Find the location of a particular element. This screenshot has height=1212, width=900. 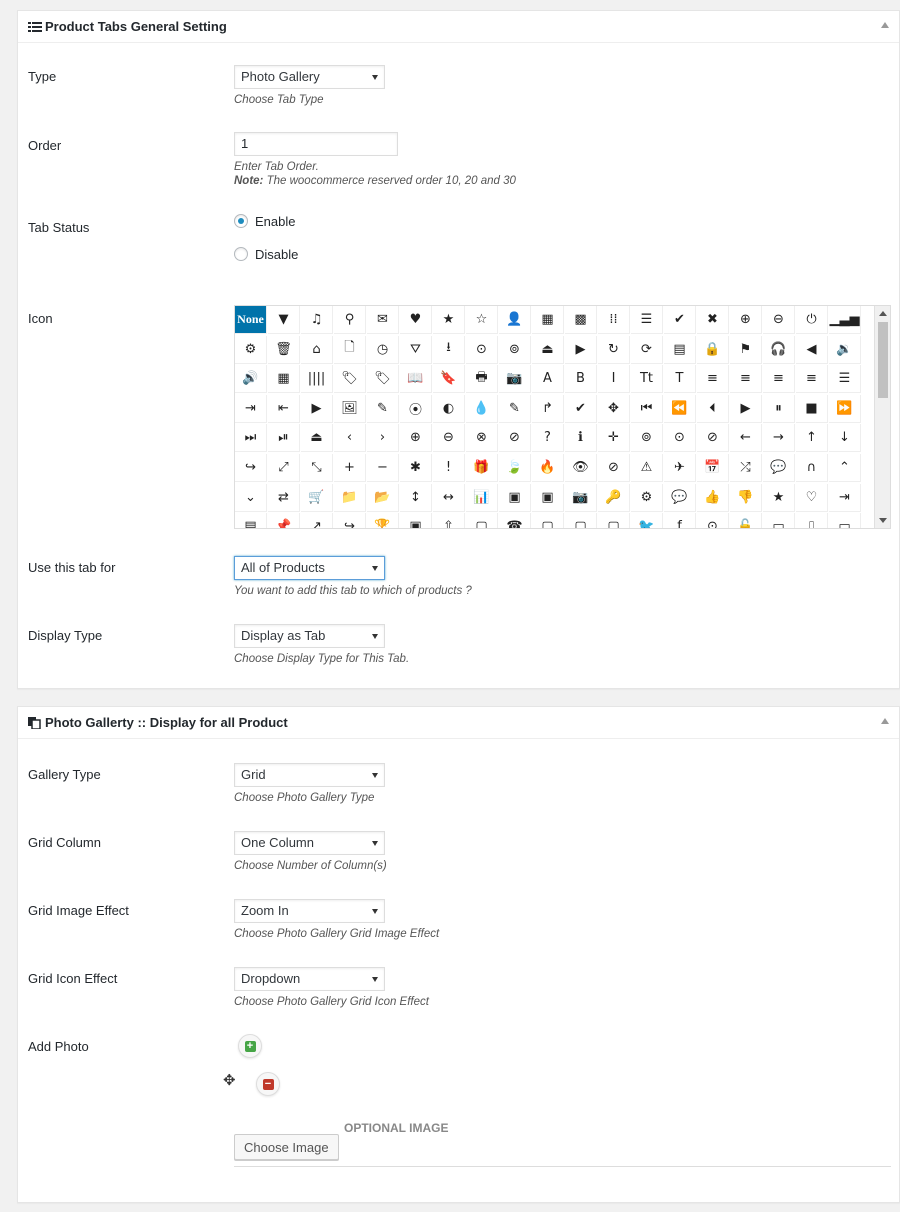

icon-option: ⌄ is located at coordinates (251, 497).